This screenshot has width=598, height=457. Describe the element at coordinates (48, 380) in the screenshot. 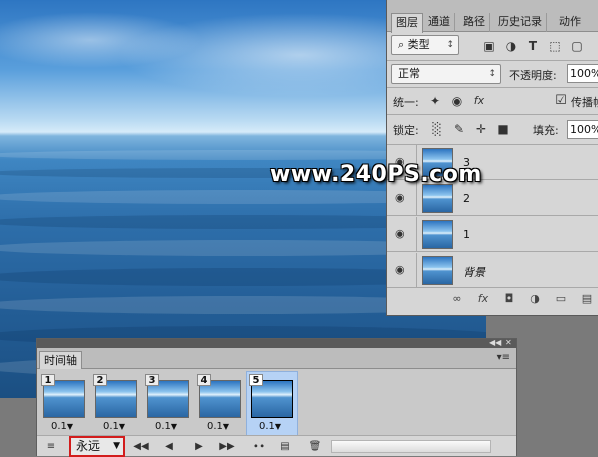

I see `frame-number: 1` at that location.